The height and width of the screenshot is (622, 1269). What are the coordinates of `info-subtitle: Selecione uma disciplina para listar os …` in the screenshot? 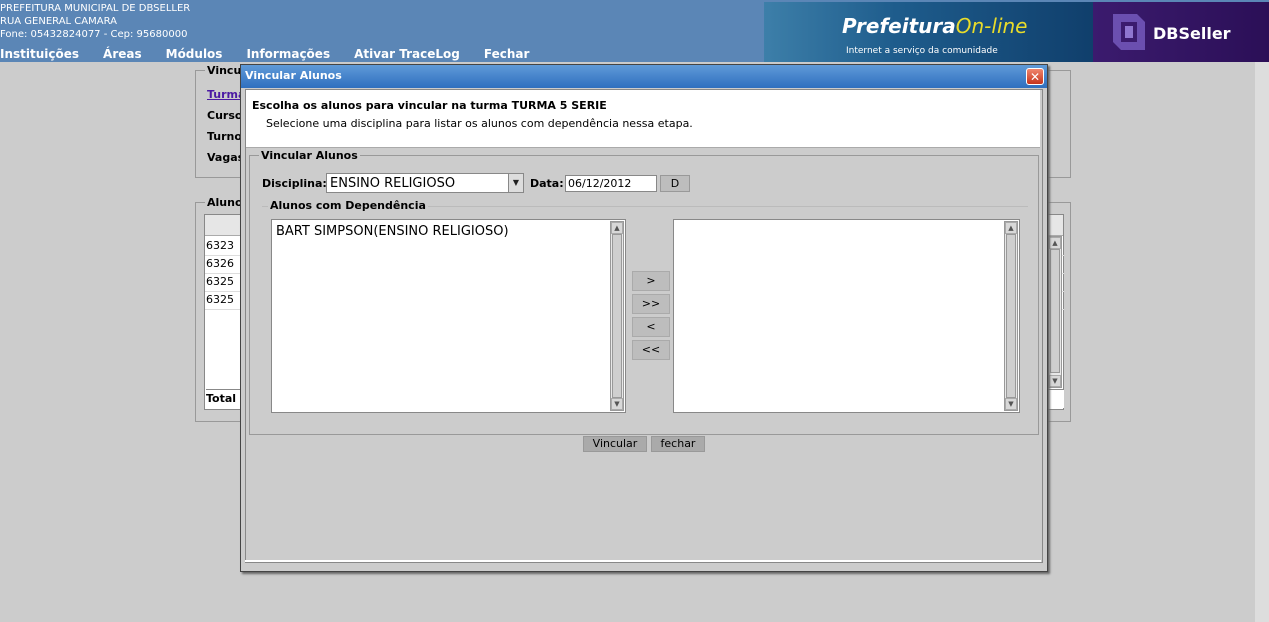 It's located at (479, 123).